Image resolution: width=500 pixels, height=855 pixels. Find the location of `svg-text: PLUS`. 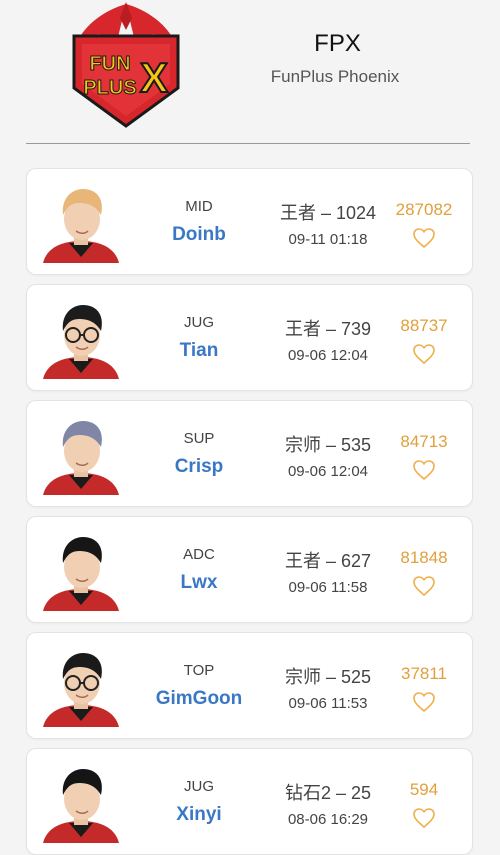

svg-text: PLUS is located at coordinates (109, 88).